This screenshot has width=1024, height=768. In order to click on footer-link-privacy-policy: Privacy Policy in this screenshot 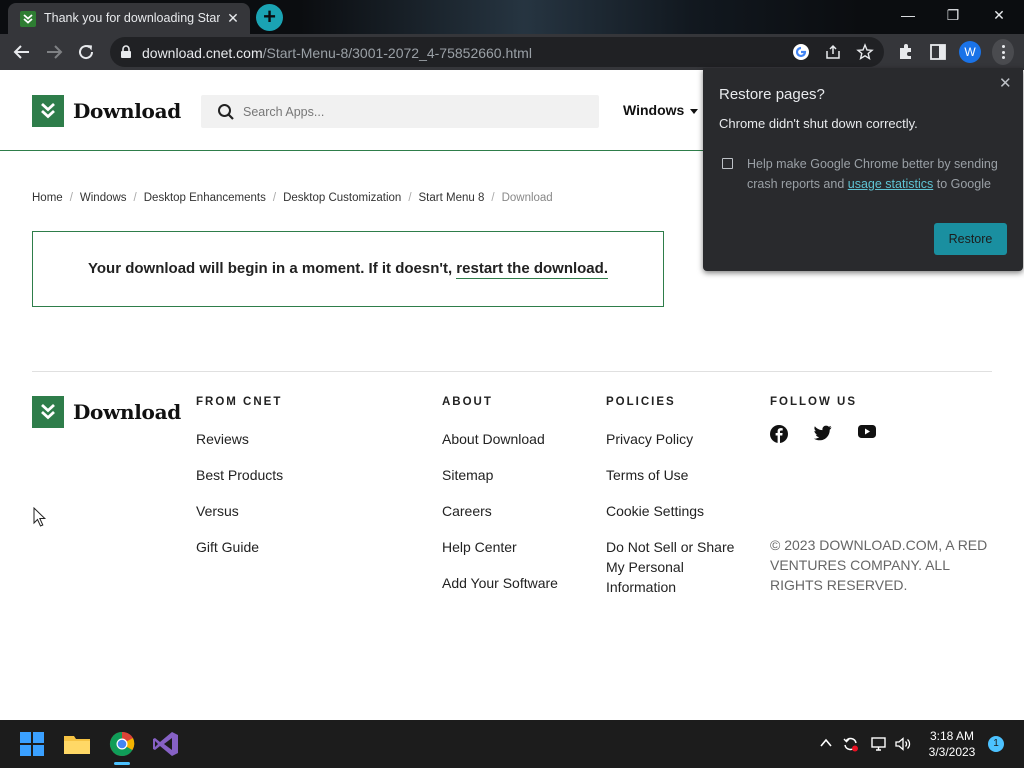, I will do `click(676, 439)`.